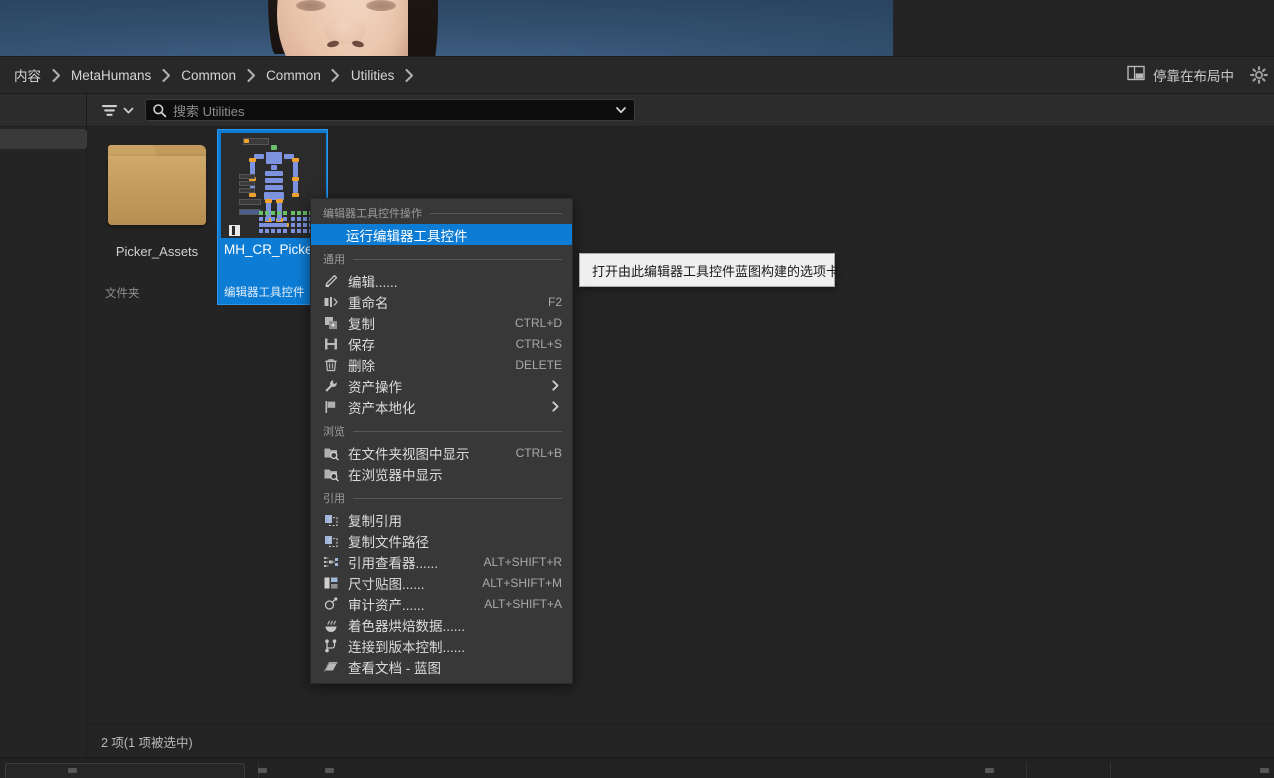  I want to click on duplicate-icon, so click(331, 323).